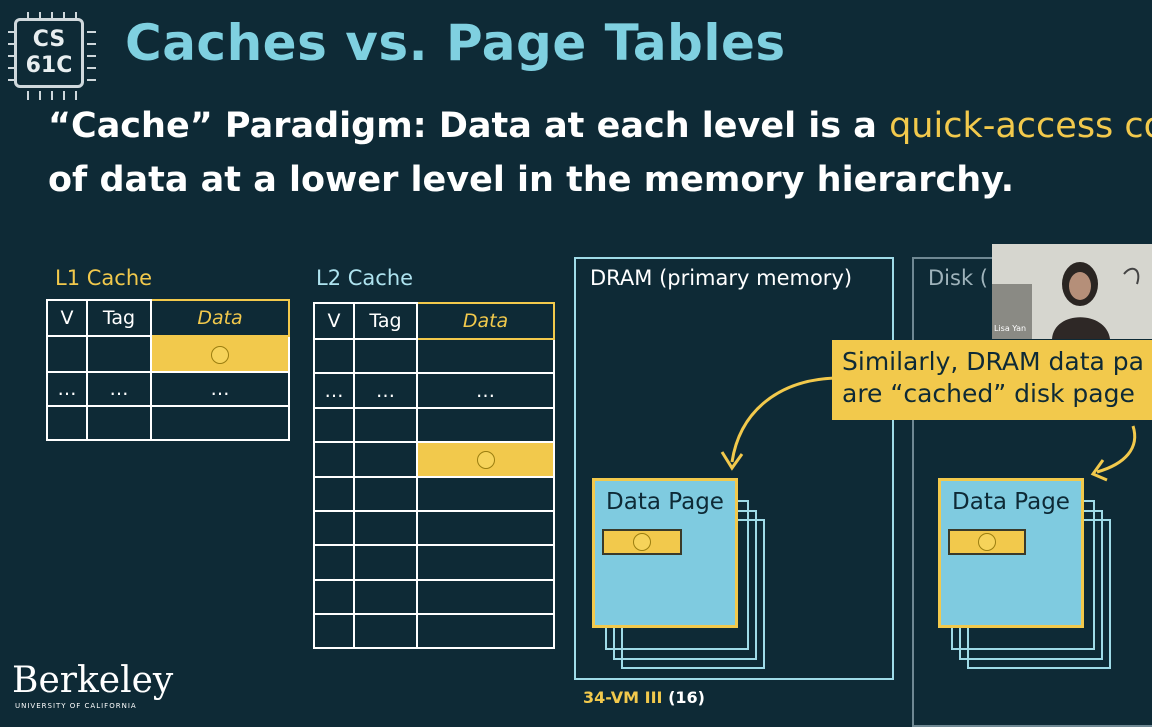  Describe the element at coordinates (686, 697) in the screenshot. I see `page-number: (16)` at that location.